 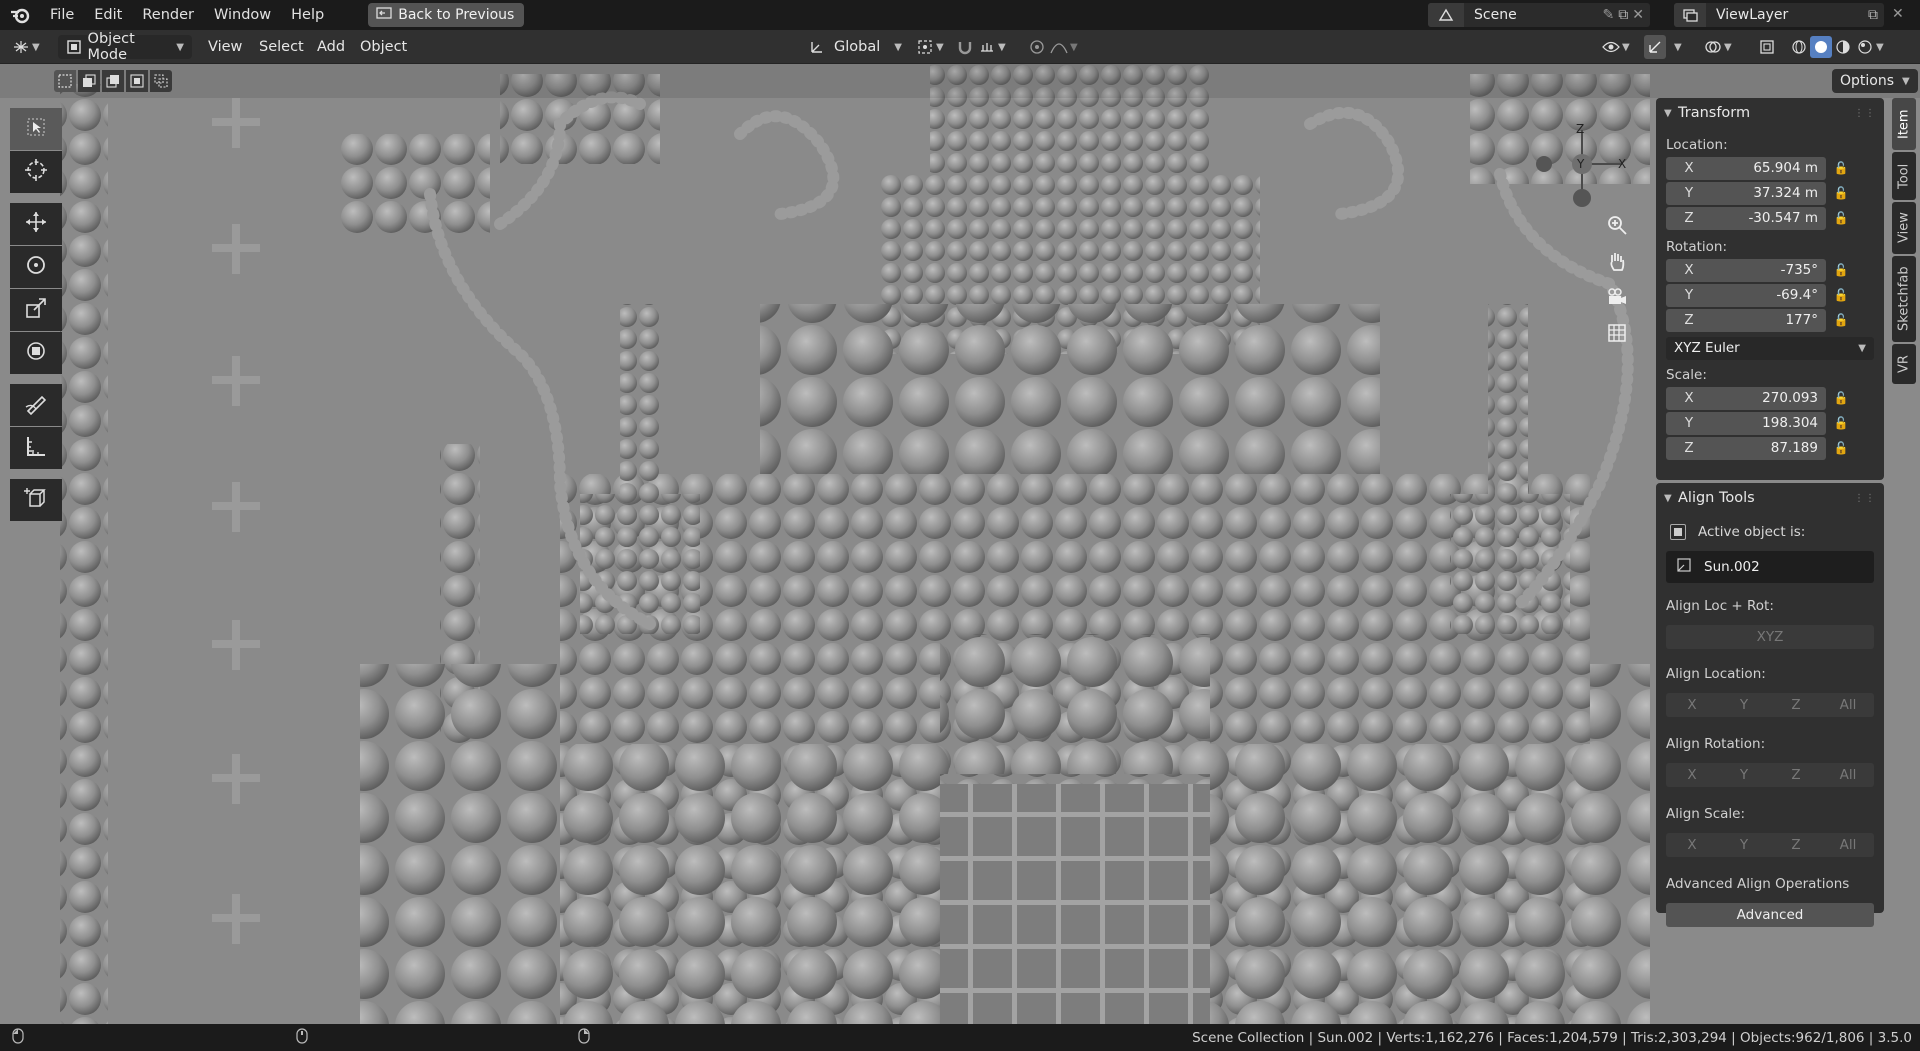 I want to click on visibility-dropdown: ▼, so click(x=1615, y=47).